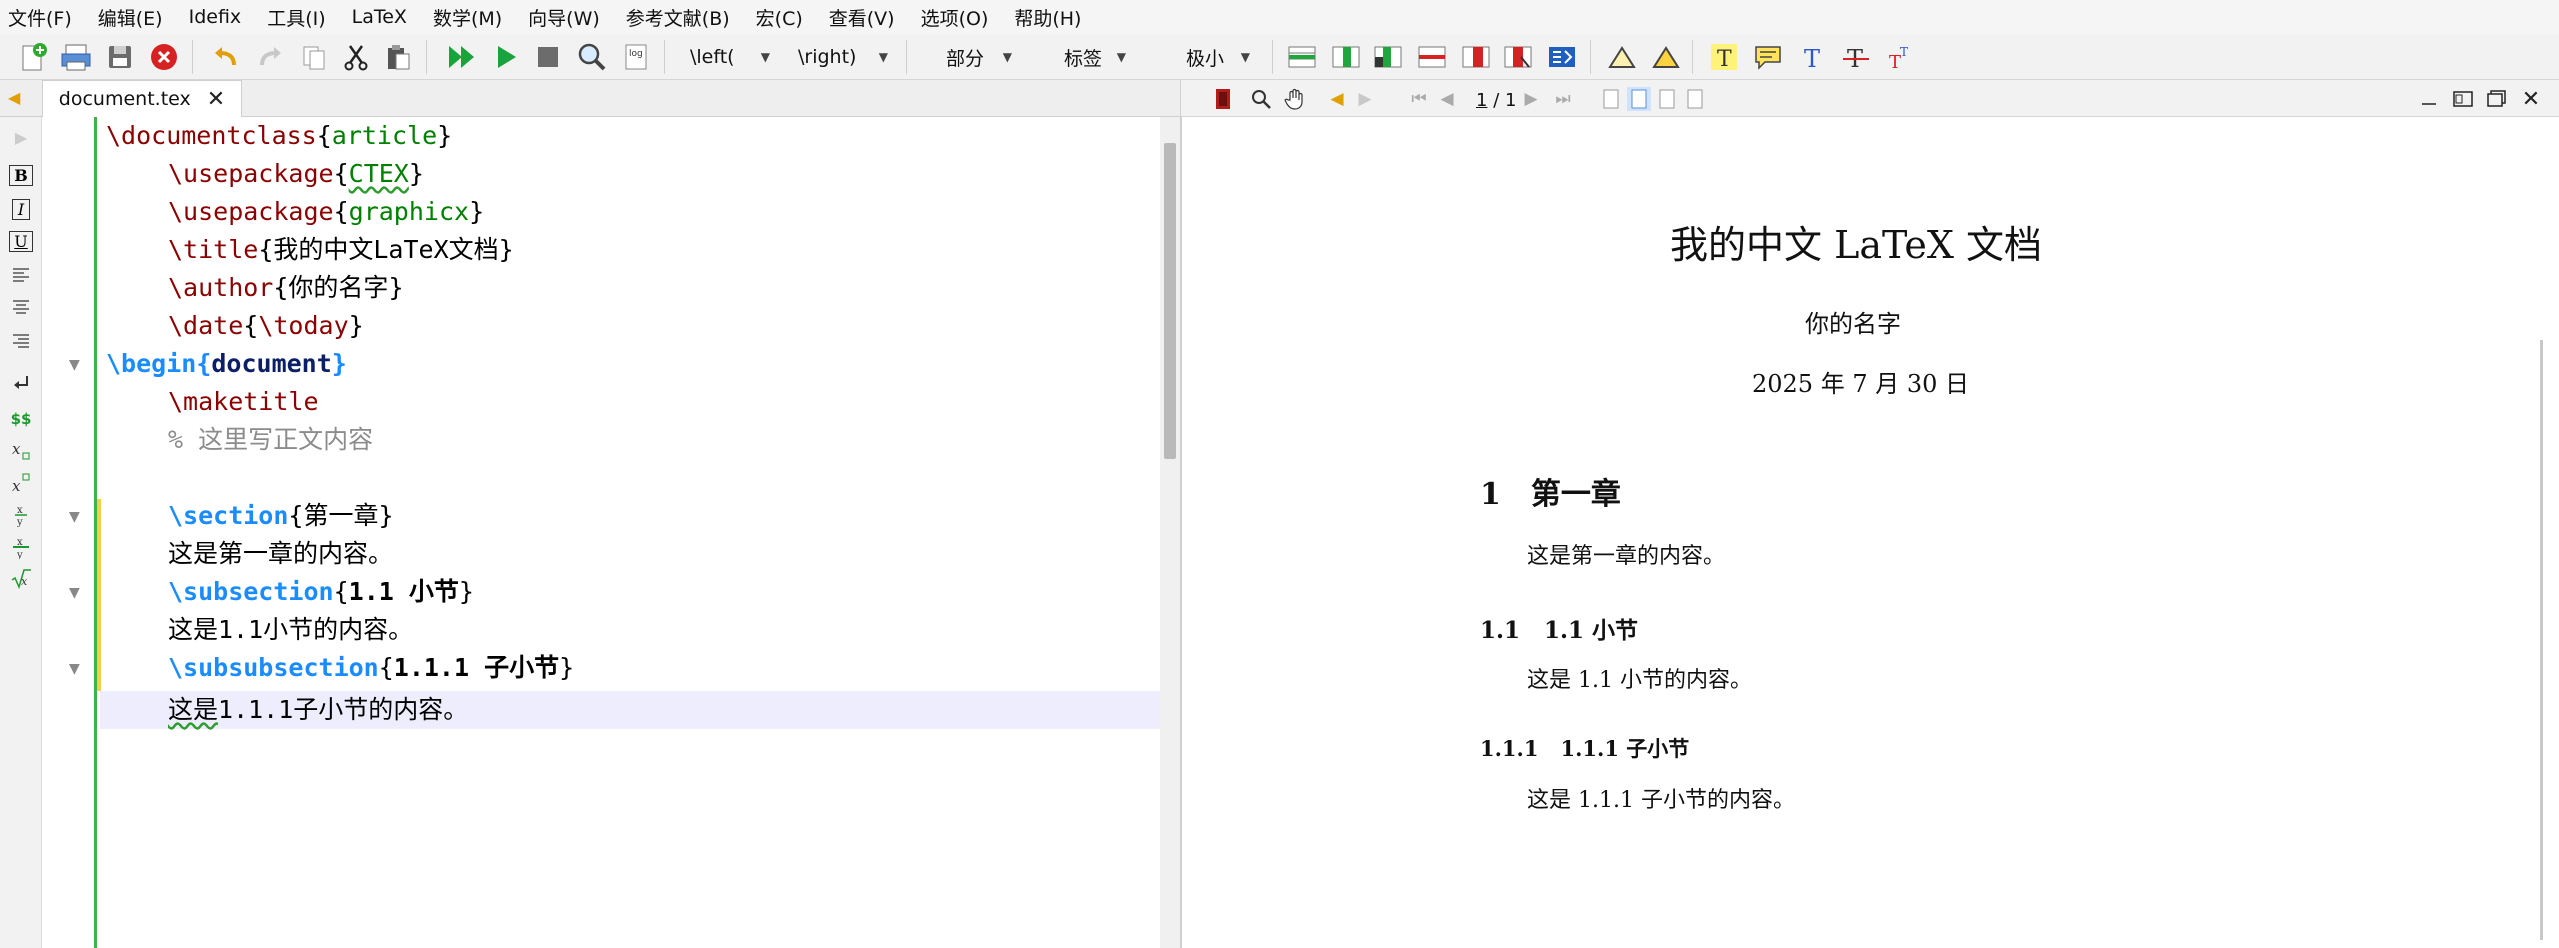 The width and height of the screenshot is (2559, 948). I want to click on table-add-column-icon, so click(1346, 57).